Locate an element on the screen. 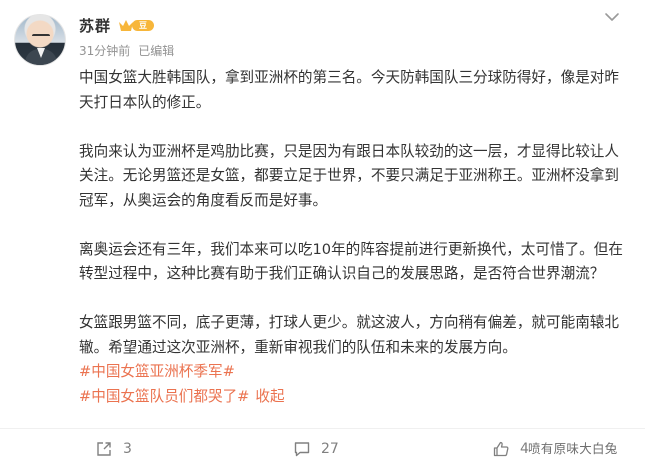  share-icon is located at coordinates (104, 449).